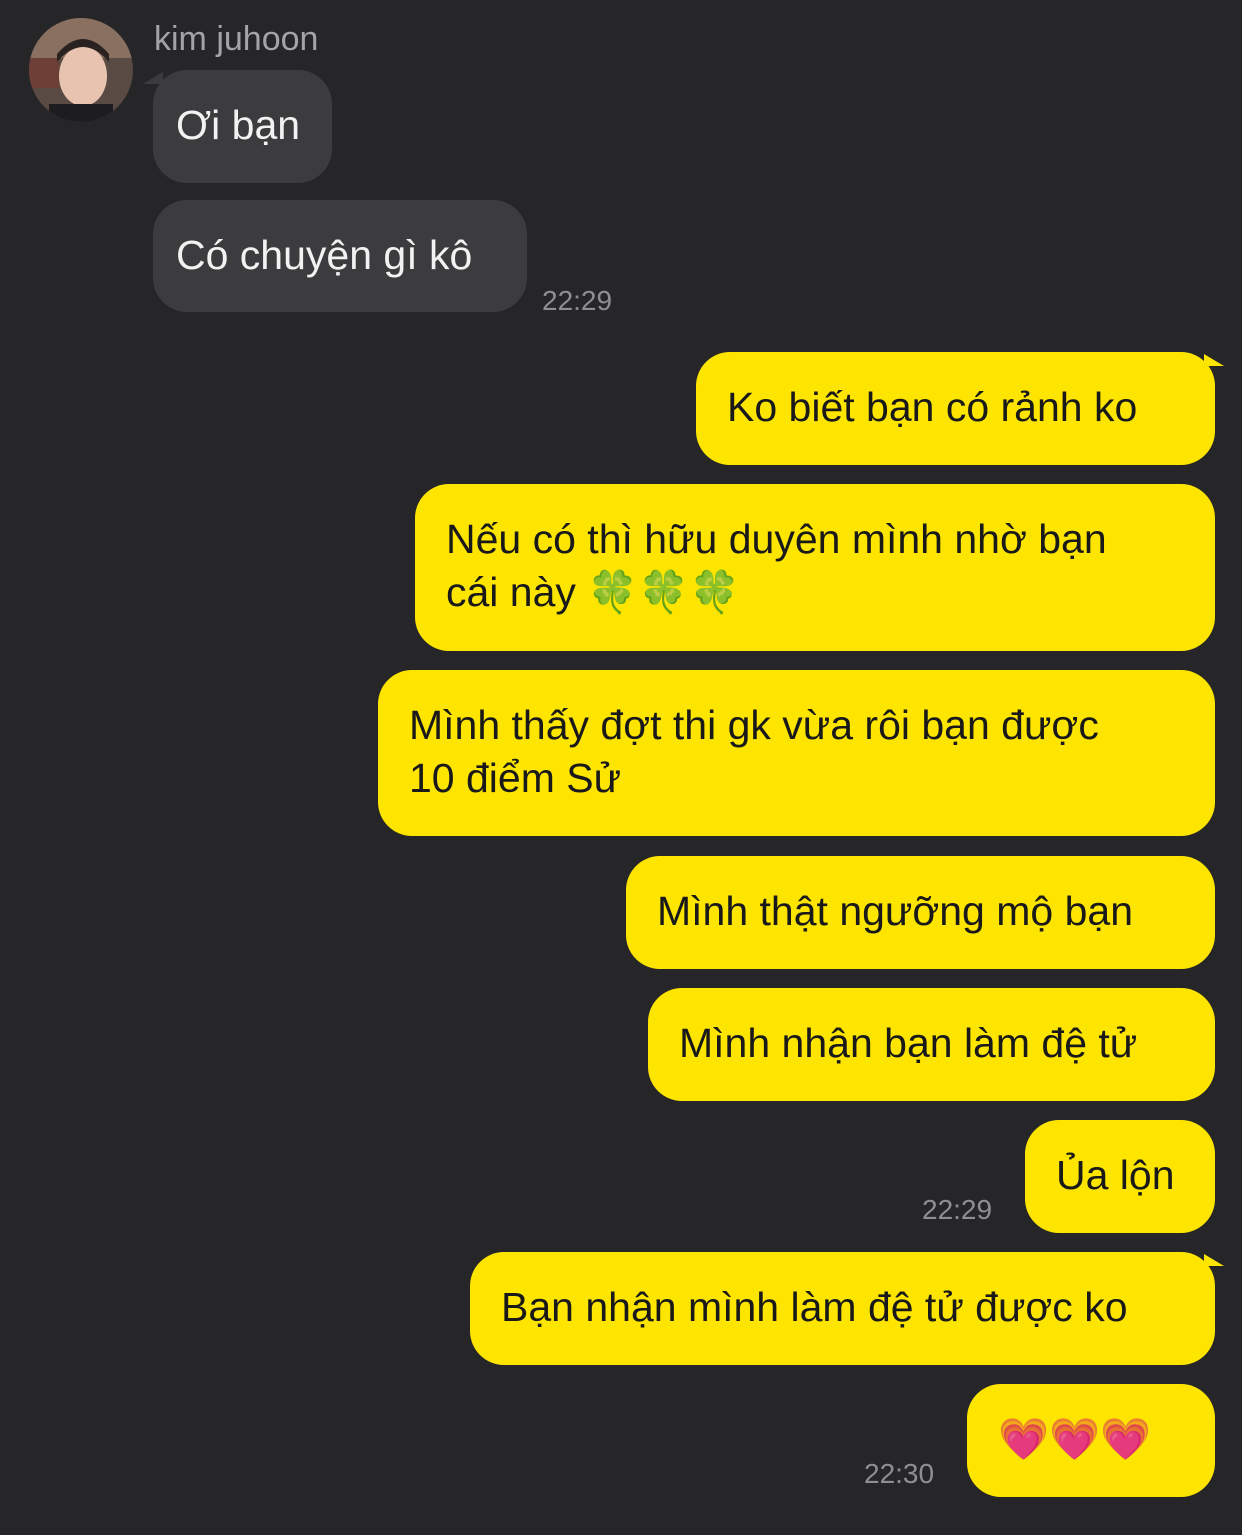  I want to click on outgoing-message: Mình nhận bạn làm đệ tử, so click(931, 1044).